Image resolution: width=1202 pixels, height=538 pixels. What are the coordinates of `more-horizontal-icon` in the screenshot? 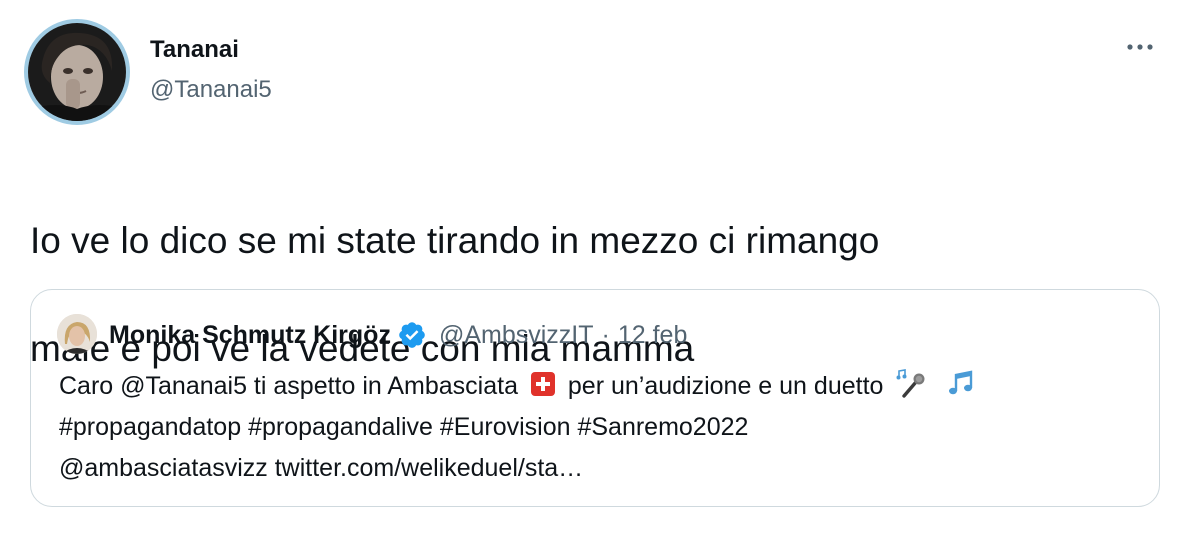 It's located at (1140, 47).